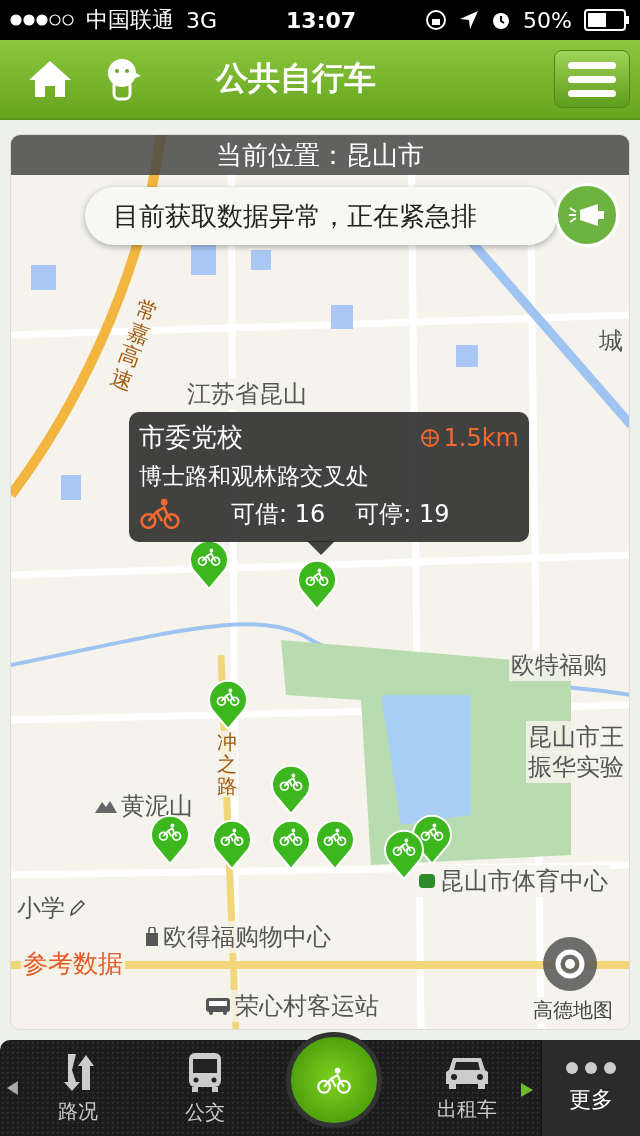 This screenshot has height=1136, width=640. What do you see at coordinates (576, 767) in the screenshot?
I see `map-place-label: 振华实验` at bounding box center [576, 767].